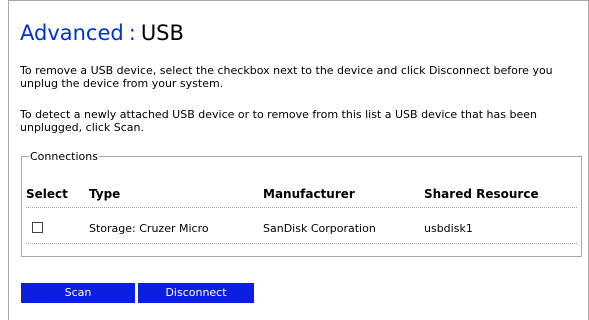 The image size is (589, 320). Describe the element at coordinates (64, 156) in the screenshot. I see `connections-legend: Connections` at that location.